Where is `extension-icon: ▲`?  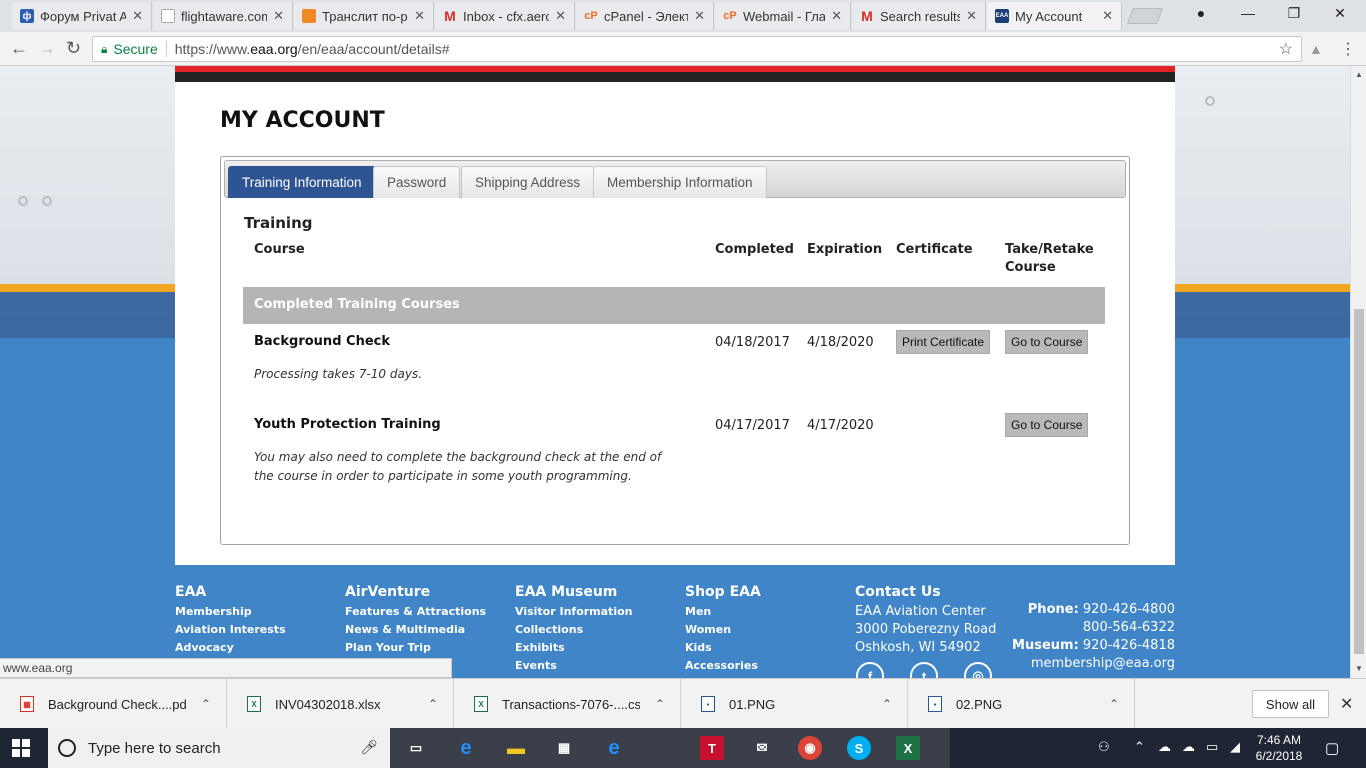 extension-icon: ▲ is located at coordinates (1316, 49).